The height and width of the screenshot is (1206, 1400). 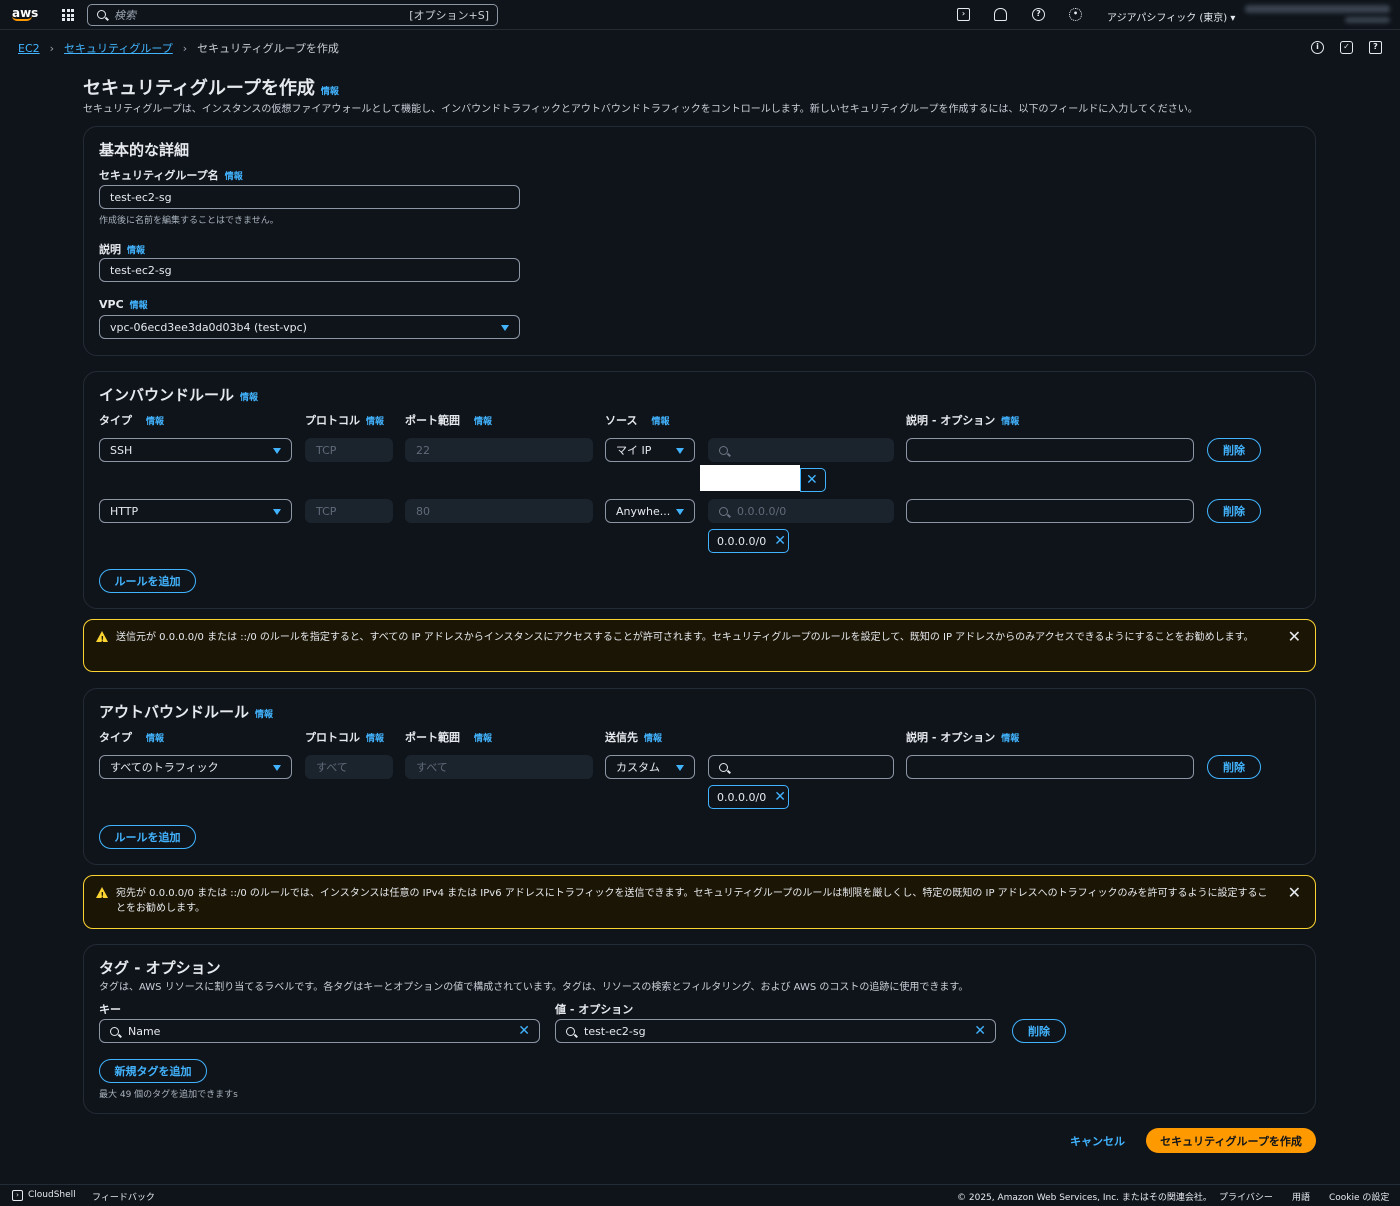 What do you see at coordinates (1050, 767) in the screenshot?
I see `outbound-description-input` at bounding box center [1050, 767].